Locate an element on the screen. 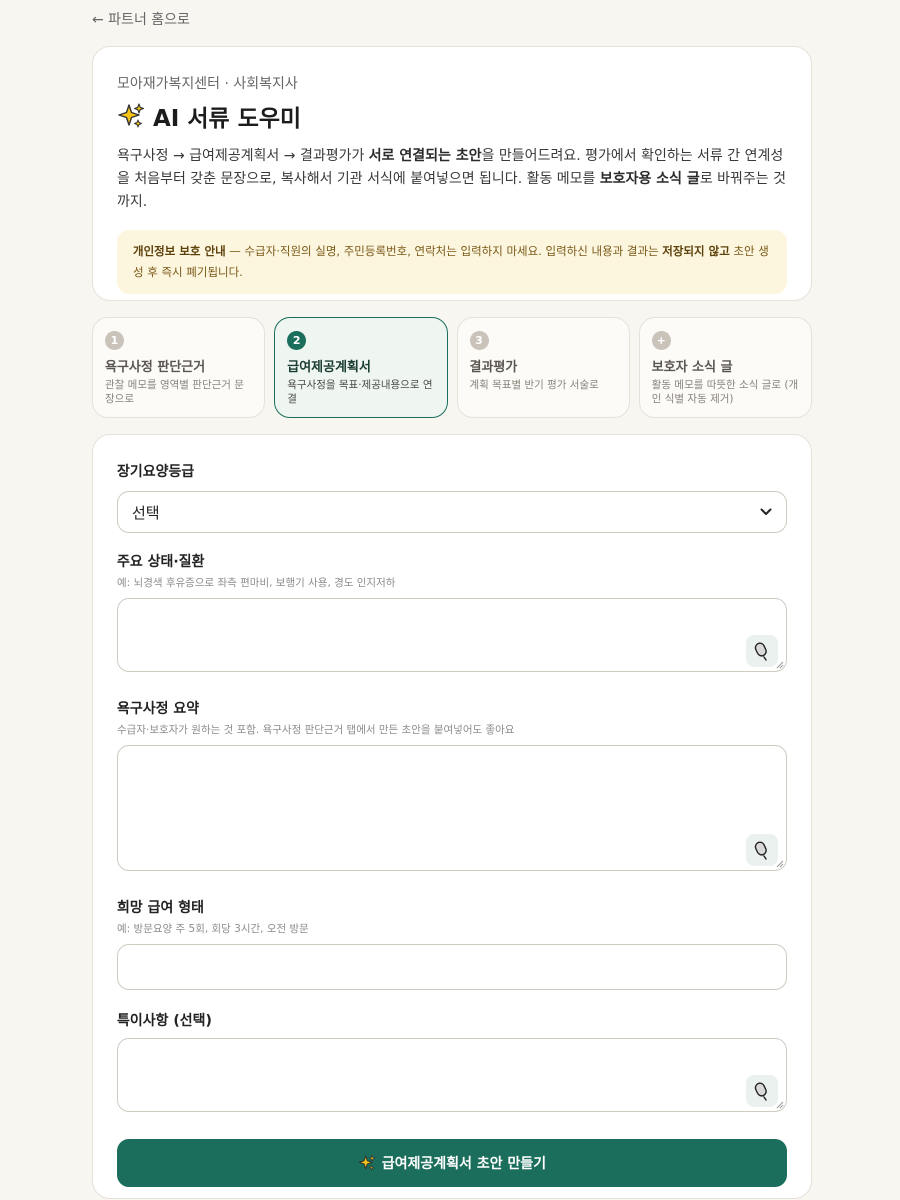 The height and width of the screenshot is (1200, 900). grade-select: 선택 is located at coordinates (452, 512).